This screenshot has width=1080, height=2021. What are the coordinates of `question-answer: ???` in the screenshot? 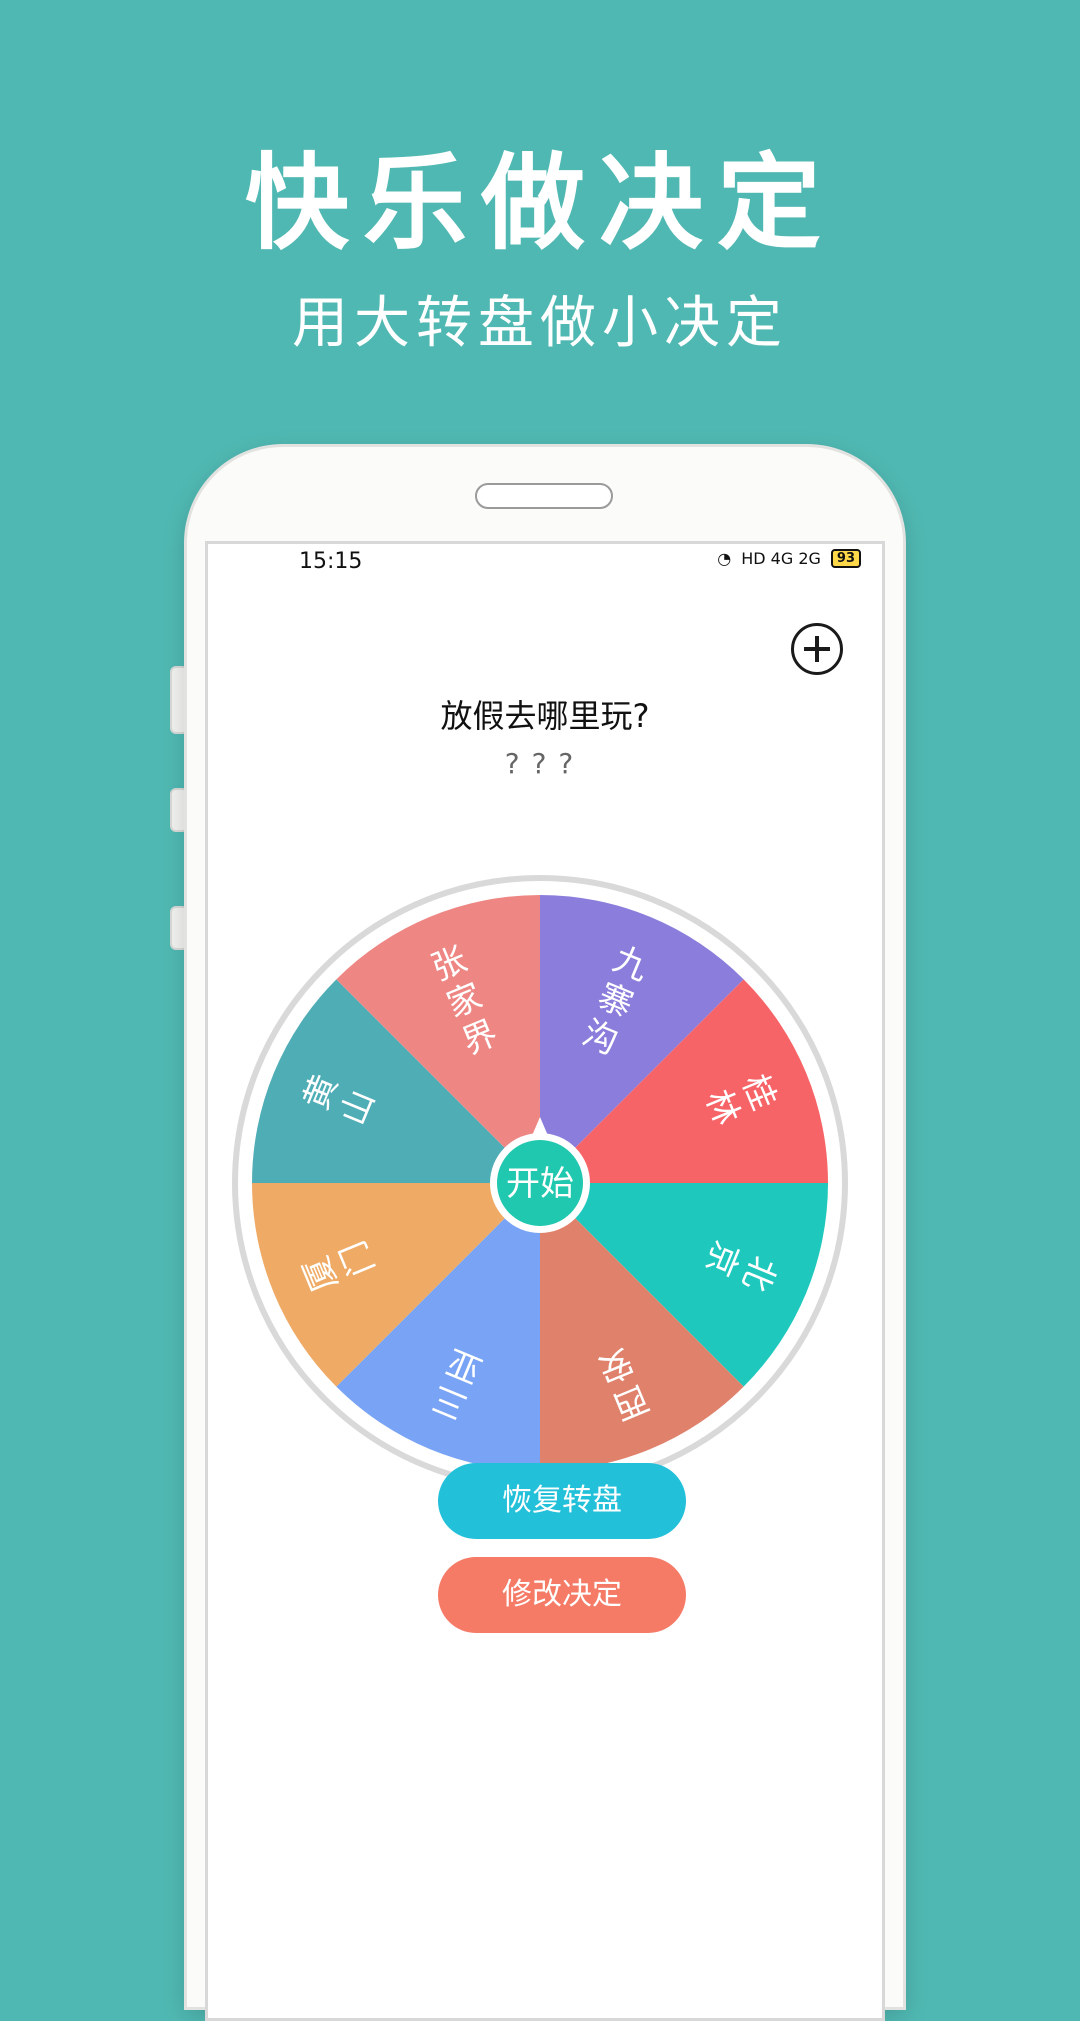 It's located at (545, 763).